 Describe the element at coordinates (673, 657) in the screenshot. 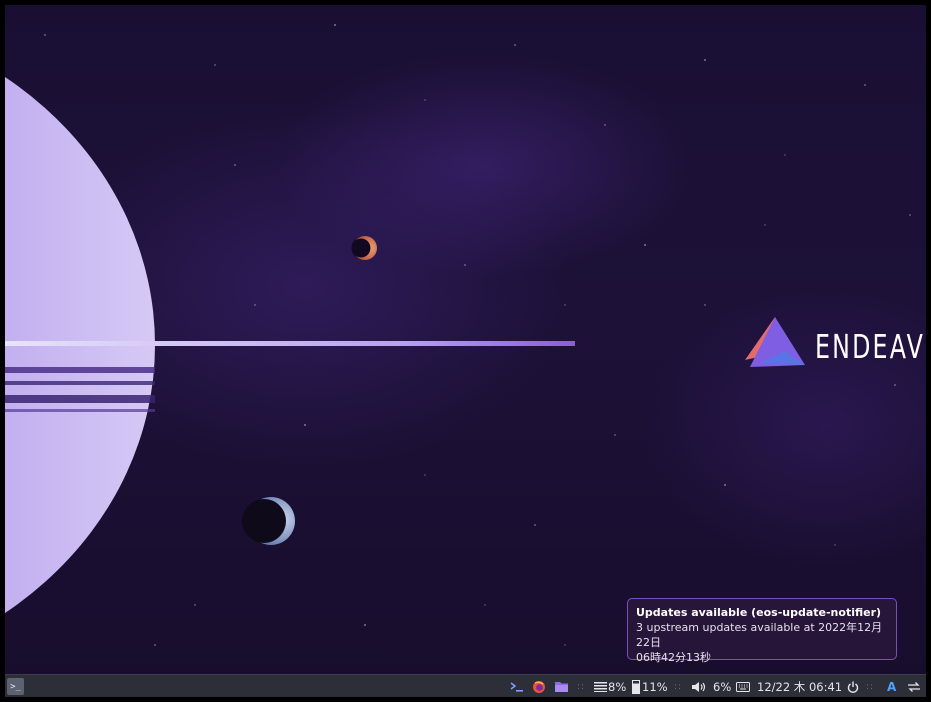

I see `notification-body-line-2: 06時42分13秒` at that location.